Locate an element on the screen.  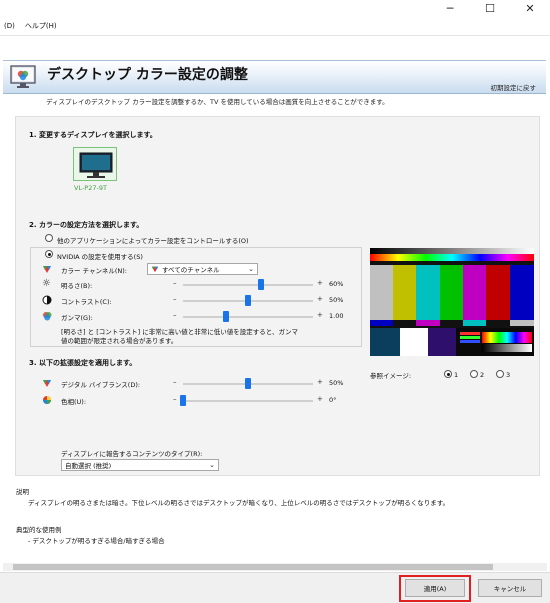
close-button: ✕ is located at coordinates (530, 9).